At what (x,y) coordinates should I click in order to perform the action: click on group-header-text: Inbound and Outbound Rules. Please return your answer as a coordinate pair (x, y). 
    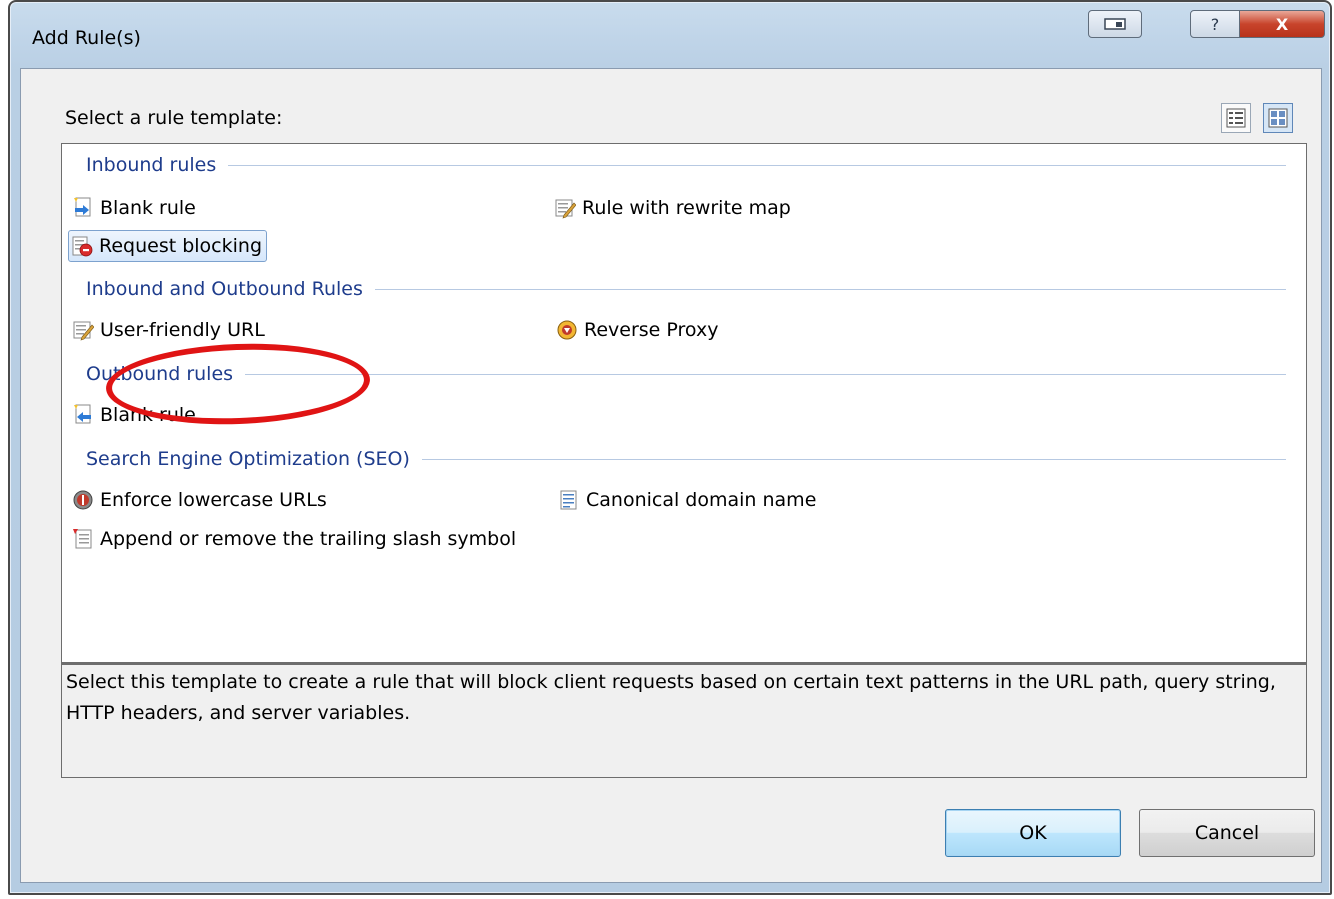
    Looking at the image, I should click on (224, 289).